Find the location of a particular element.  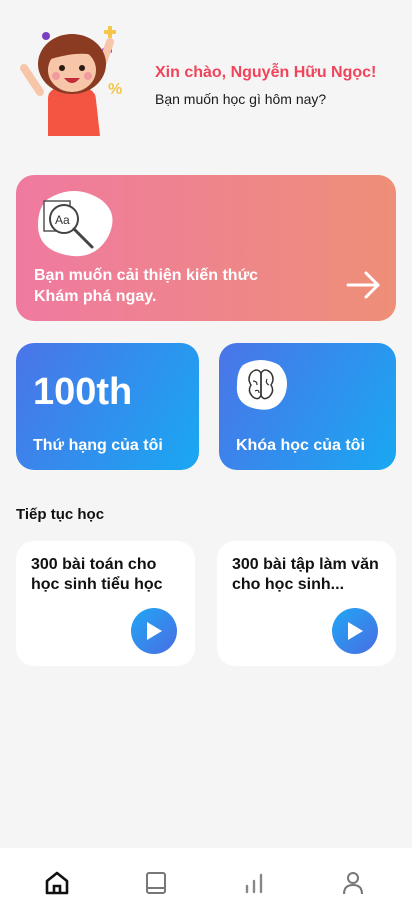

my-rank-card: 100th Thứ hạng của tôi is located at coordinates (107, 406).